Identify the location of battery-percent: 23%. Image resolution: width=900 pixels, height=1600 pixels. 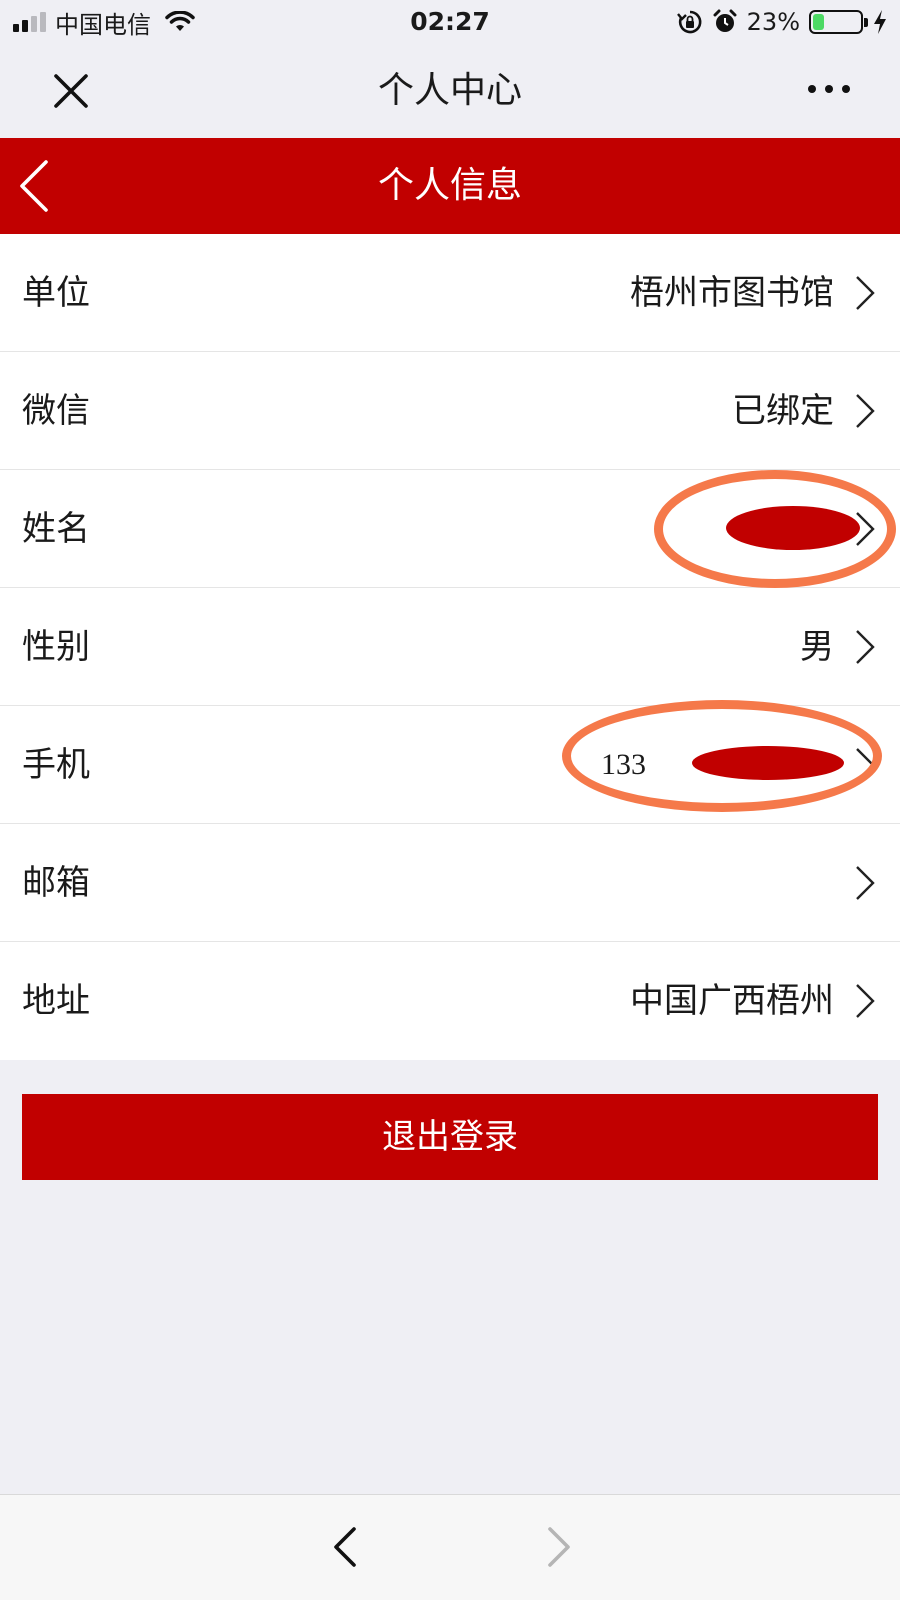
(773, 22).